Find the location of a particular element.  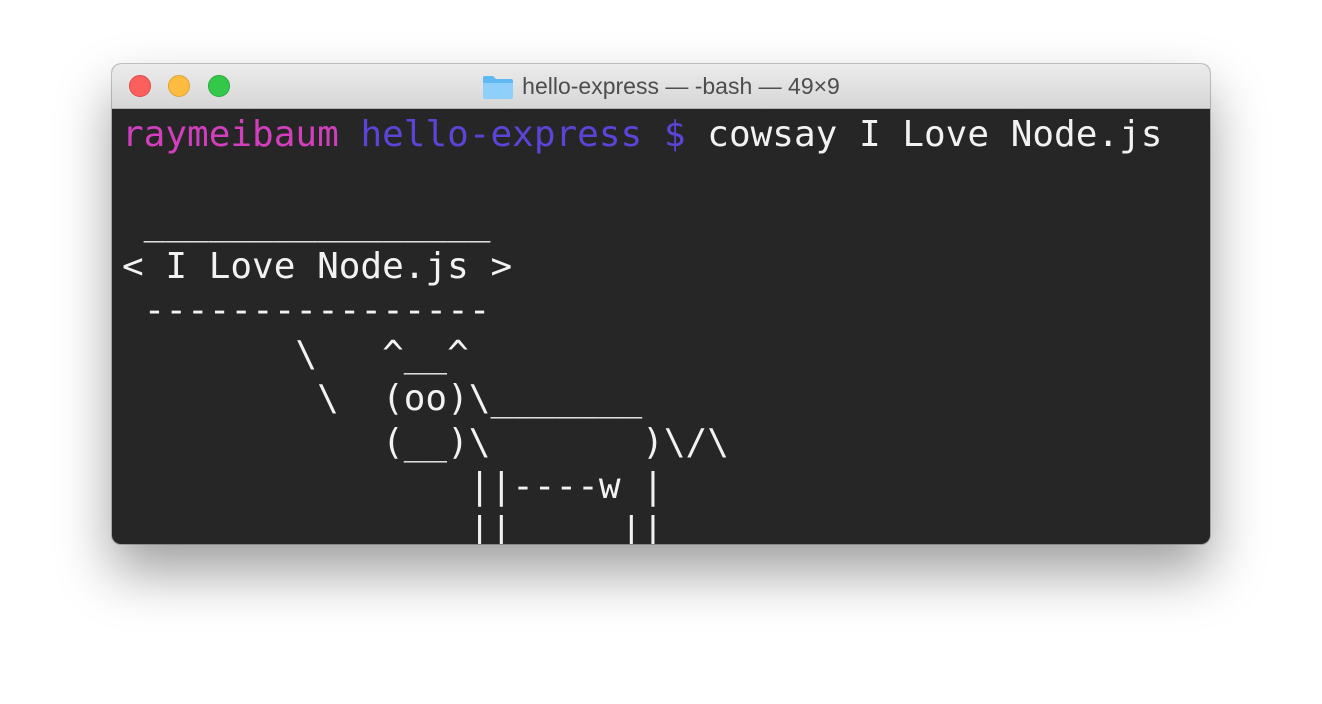

cow-line-1: \ ^__^ is located at coordinates (295, 354).